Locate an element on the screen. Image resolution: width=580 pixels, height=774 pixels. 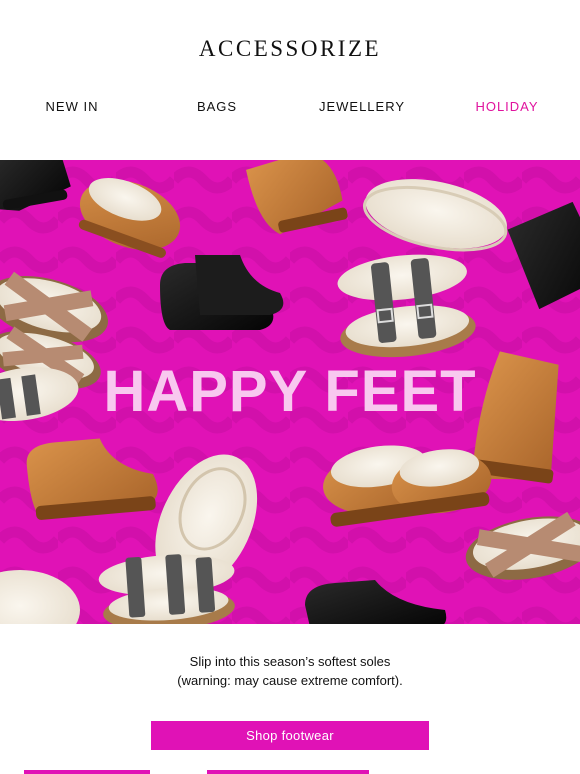
body-copy-line-2: (warning: may cause extreme comfort). is located at coordinates (290, 680).